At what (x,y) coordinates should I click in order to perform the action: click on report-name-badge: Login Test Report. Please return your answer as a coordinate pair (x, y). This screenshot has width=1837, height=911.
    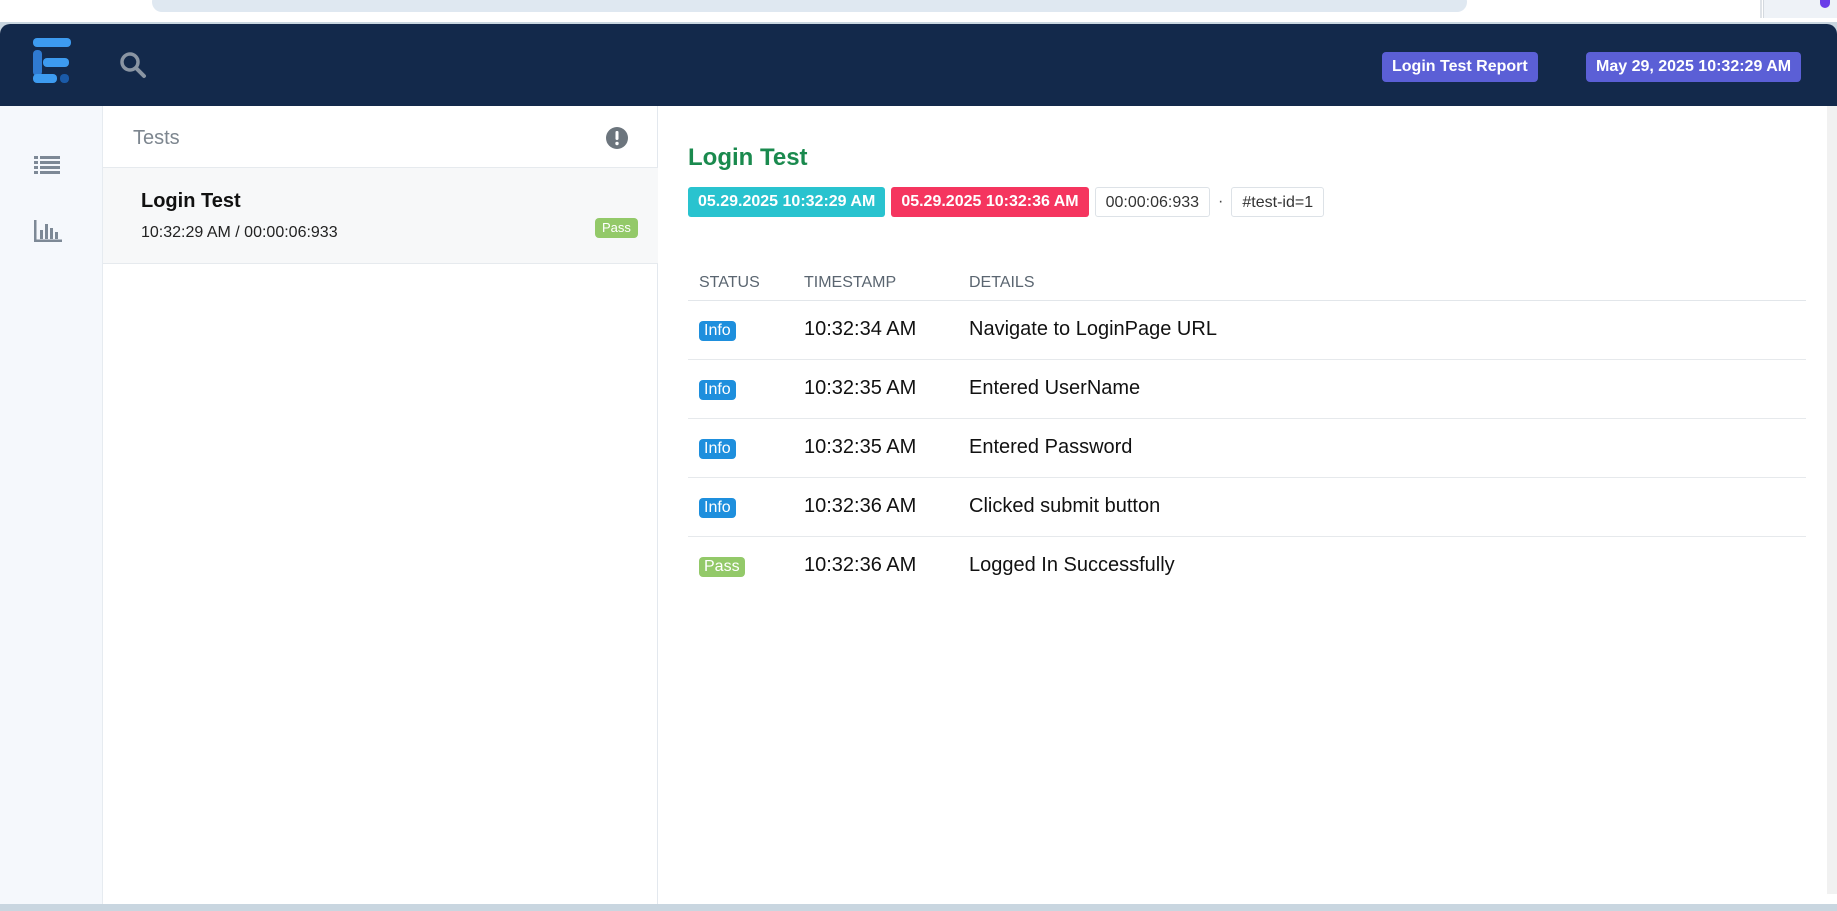
    Looking at the image, I should click on (1460, 67).